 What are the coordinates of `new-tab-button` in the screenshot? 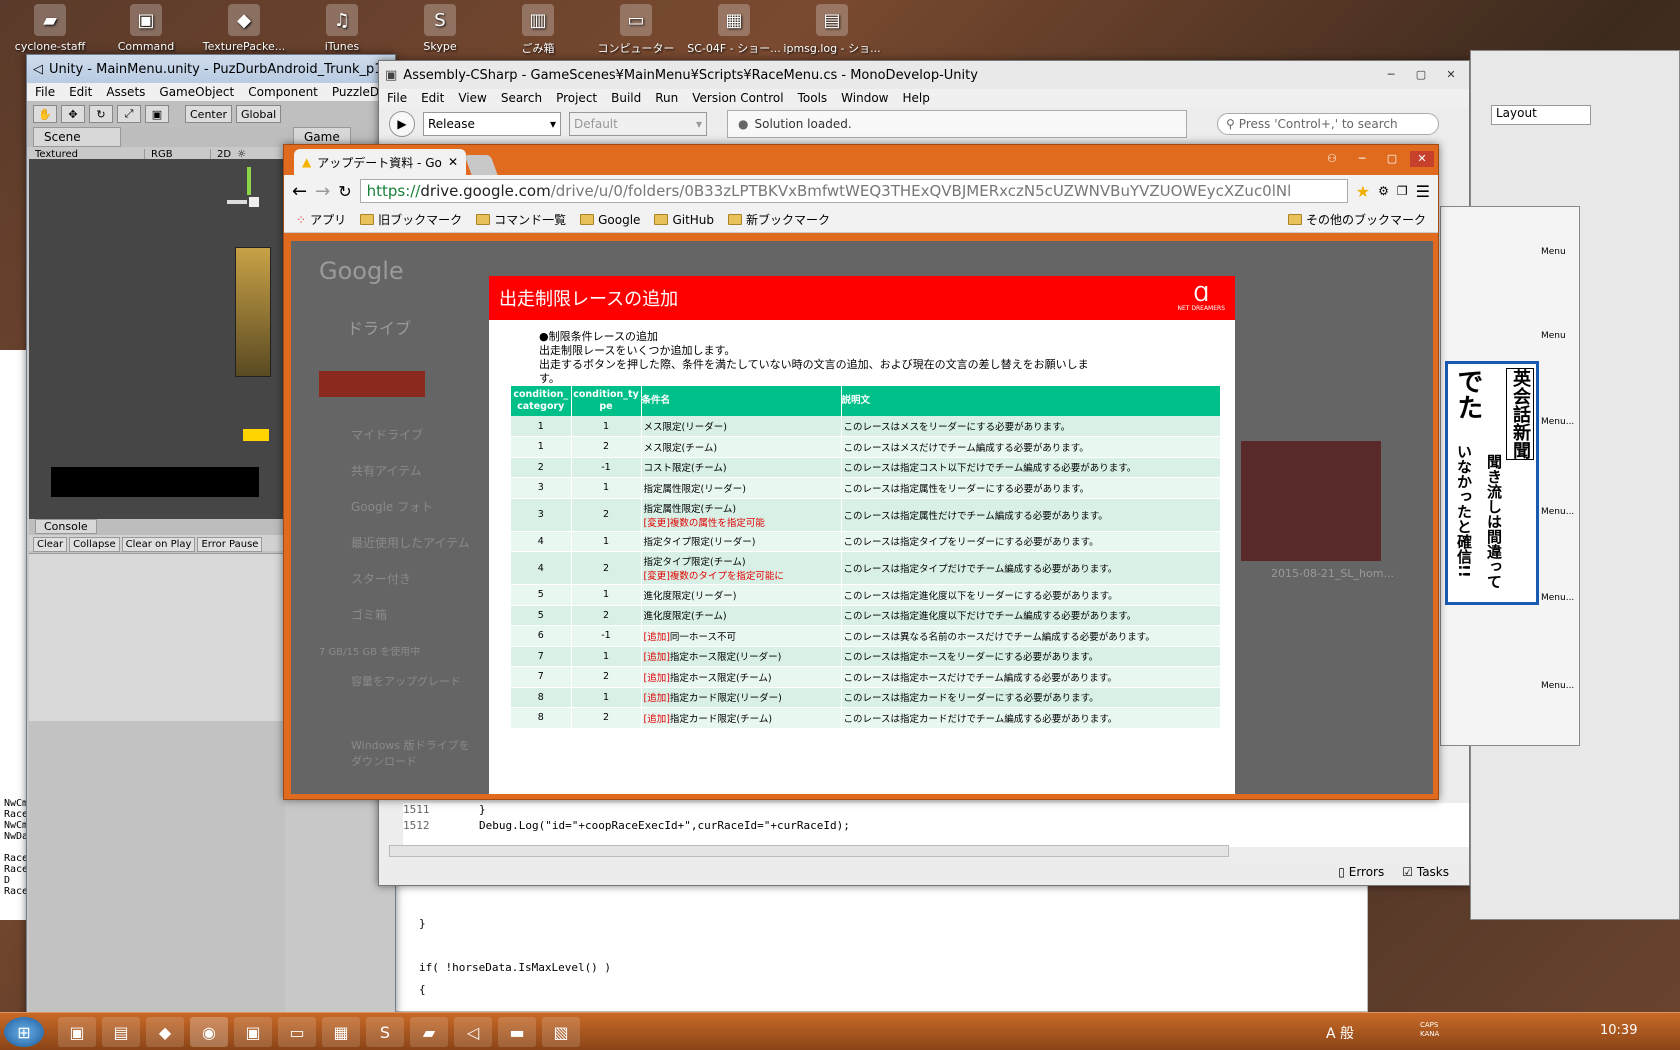 It's located at (481, 165).